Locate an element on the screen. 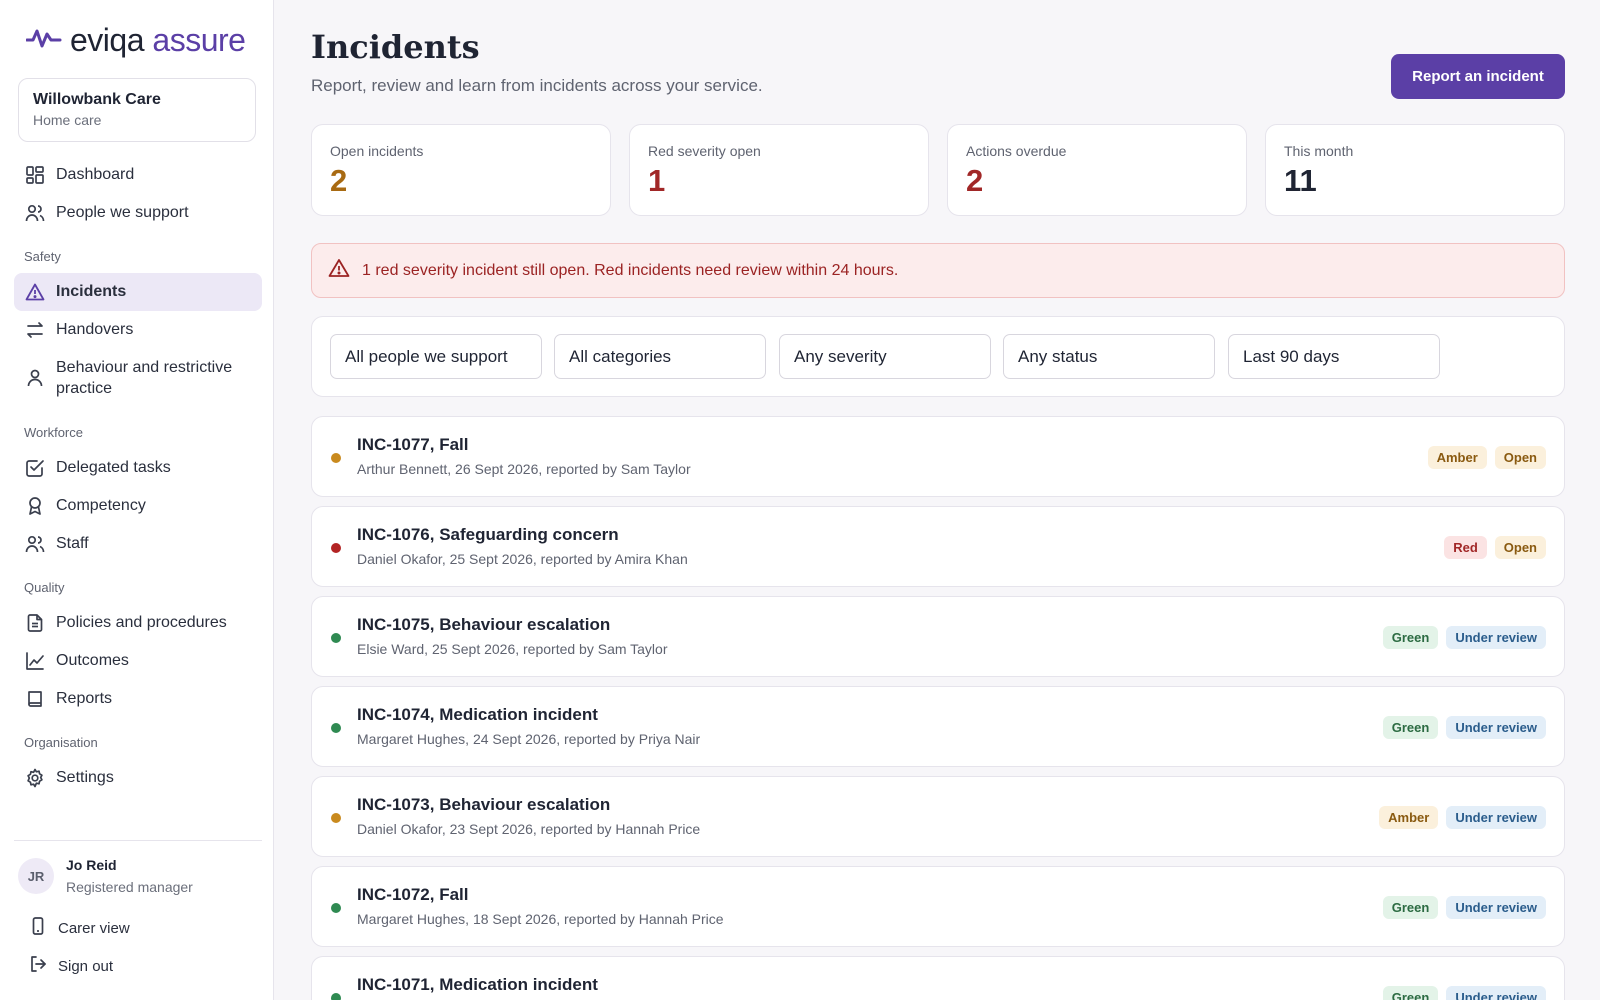  org-switcher: Willowbank Care Home care is located at coordinates (137, 110).